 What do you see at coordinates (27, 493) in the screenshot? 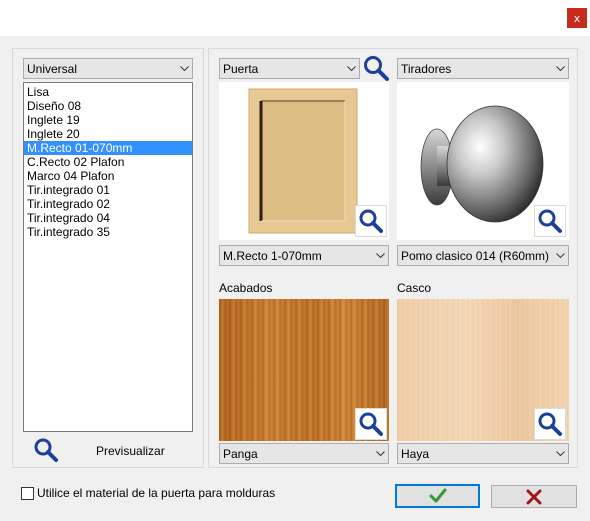
I see `moldings-checkbox` at bounding box center [27, 493].